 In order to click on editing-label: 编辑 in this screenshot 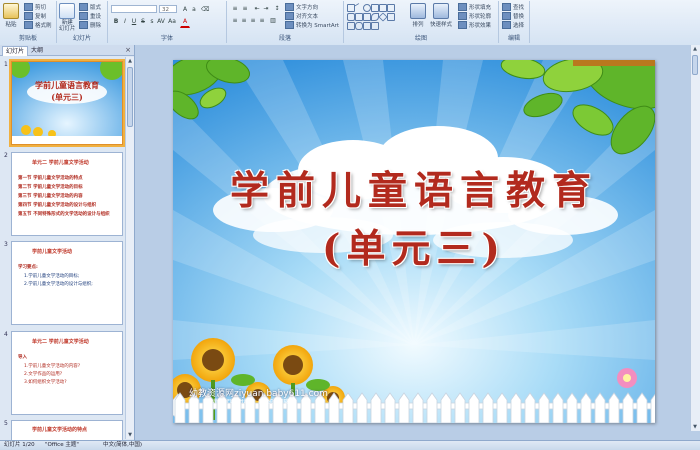, I will do `click(513, 38)`.